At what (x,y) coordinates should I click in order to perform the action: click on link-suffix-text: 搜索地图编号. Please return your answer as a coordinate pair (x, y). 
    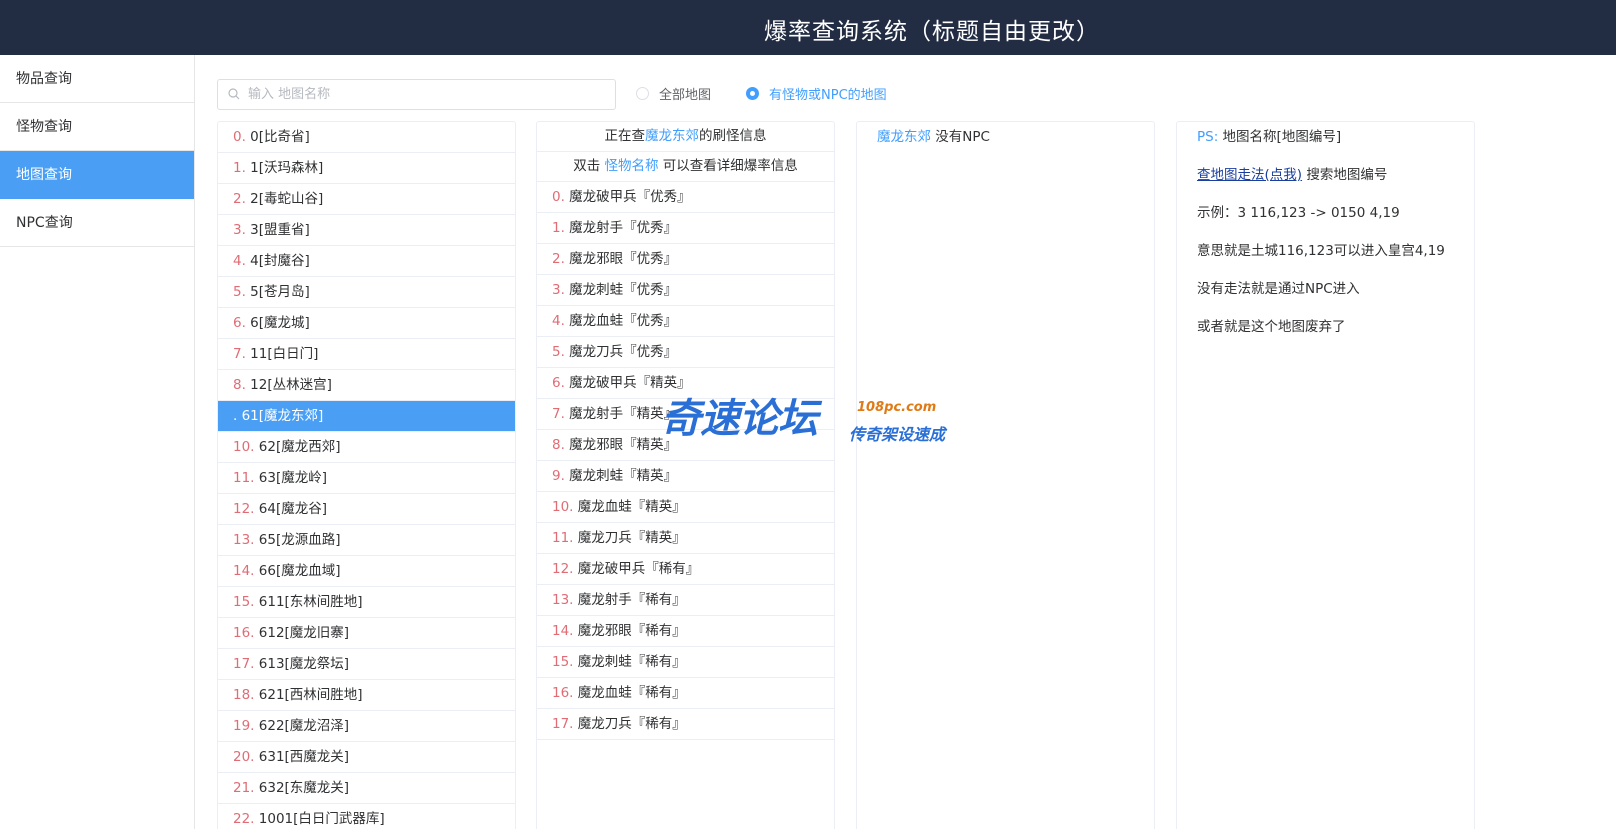
    Looking at the image, I should click on (1345, 175).